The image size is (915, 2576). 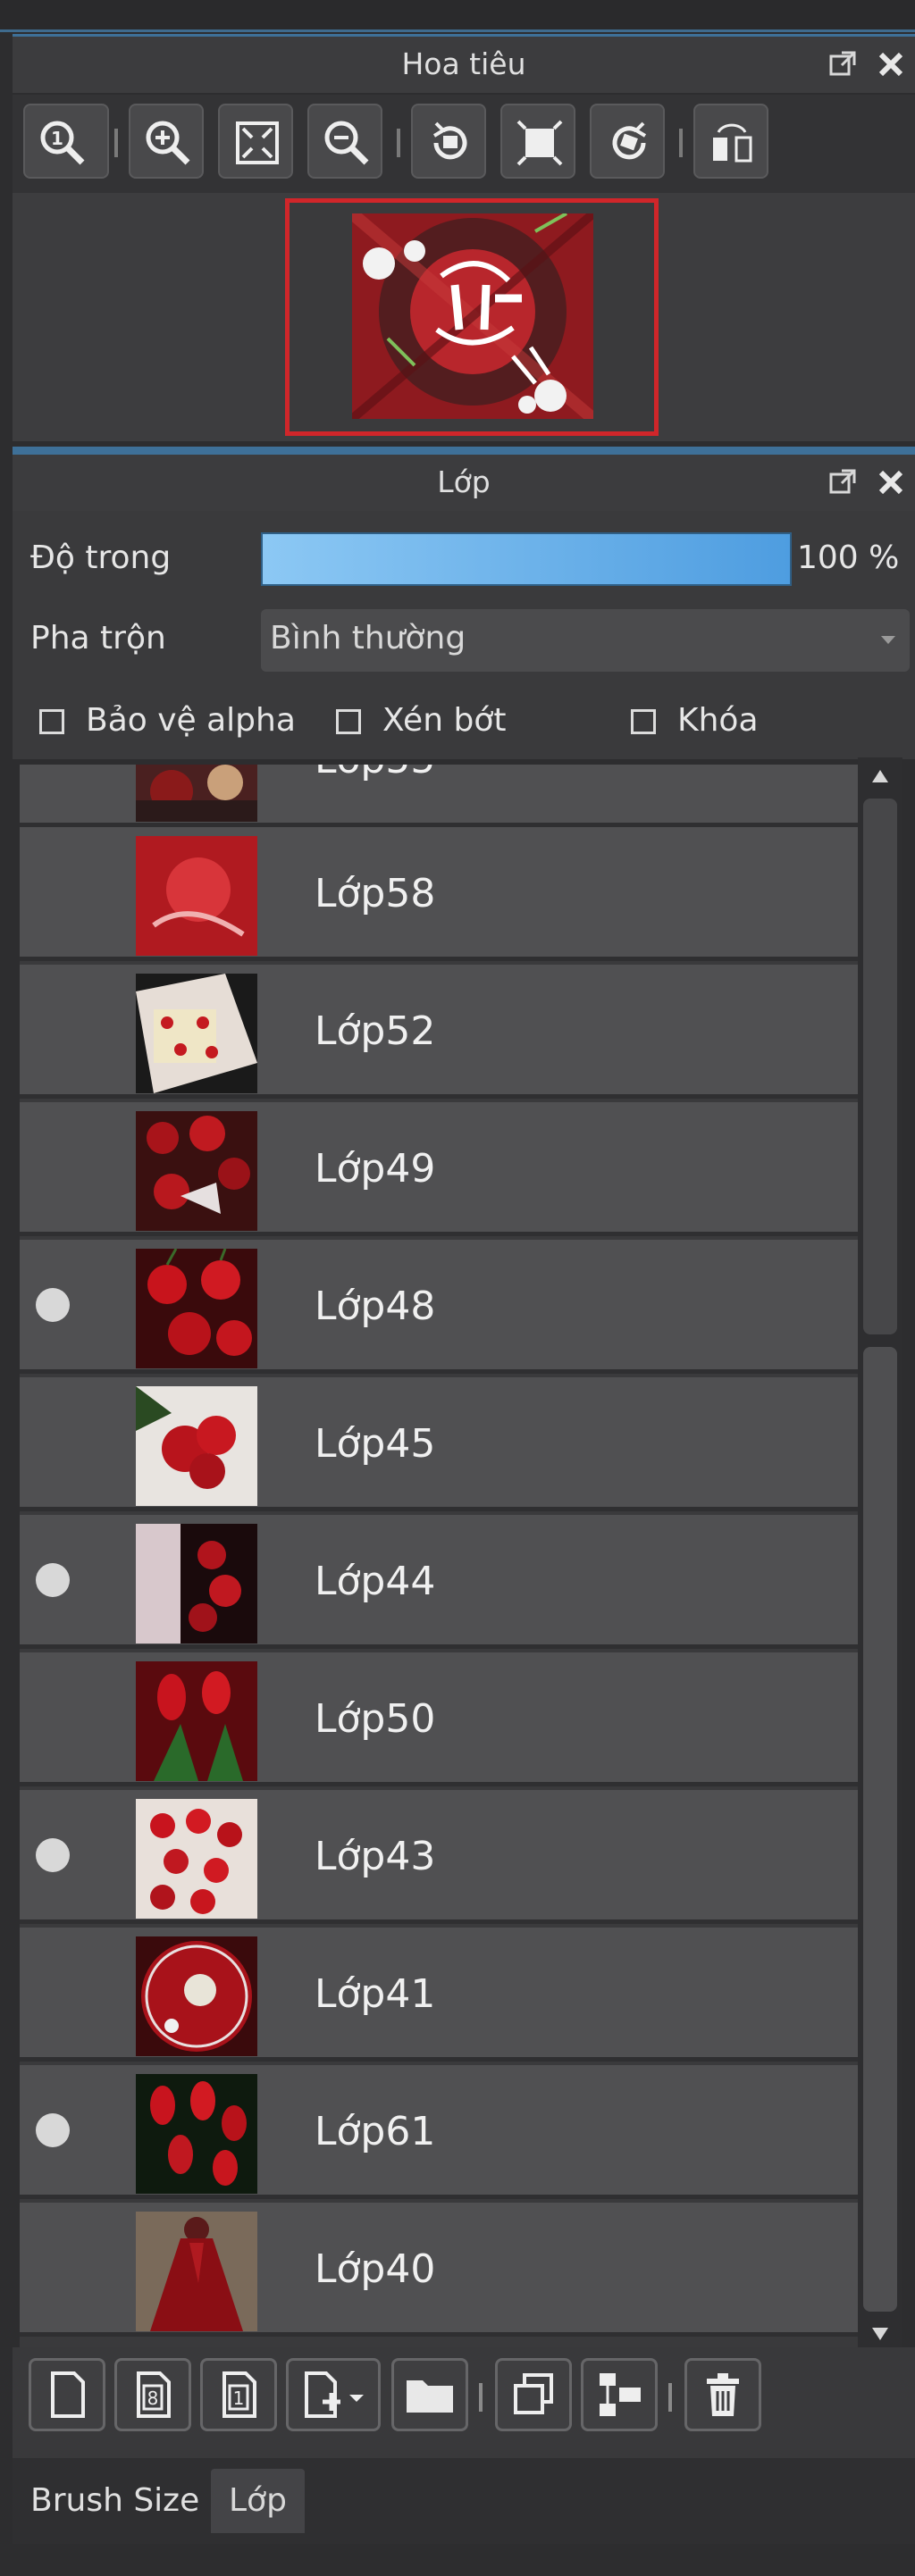 I want to click on blend-mode-value: Bình thường, so click(x=368, y=639).